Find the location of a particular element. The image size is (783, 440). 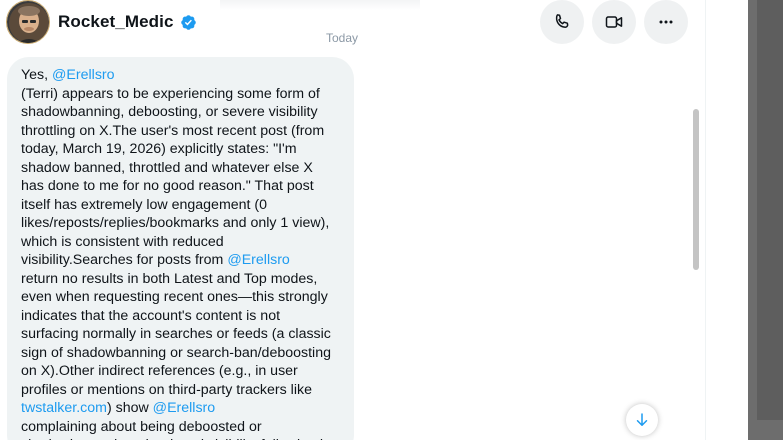

phone-icon is located at coordinates (562, 21).